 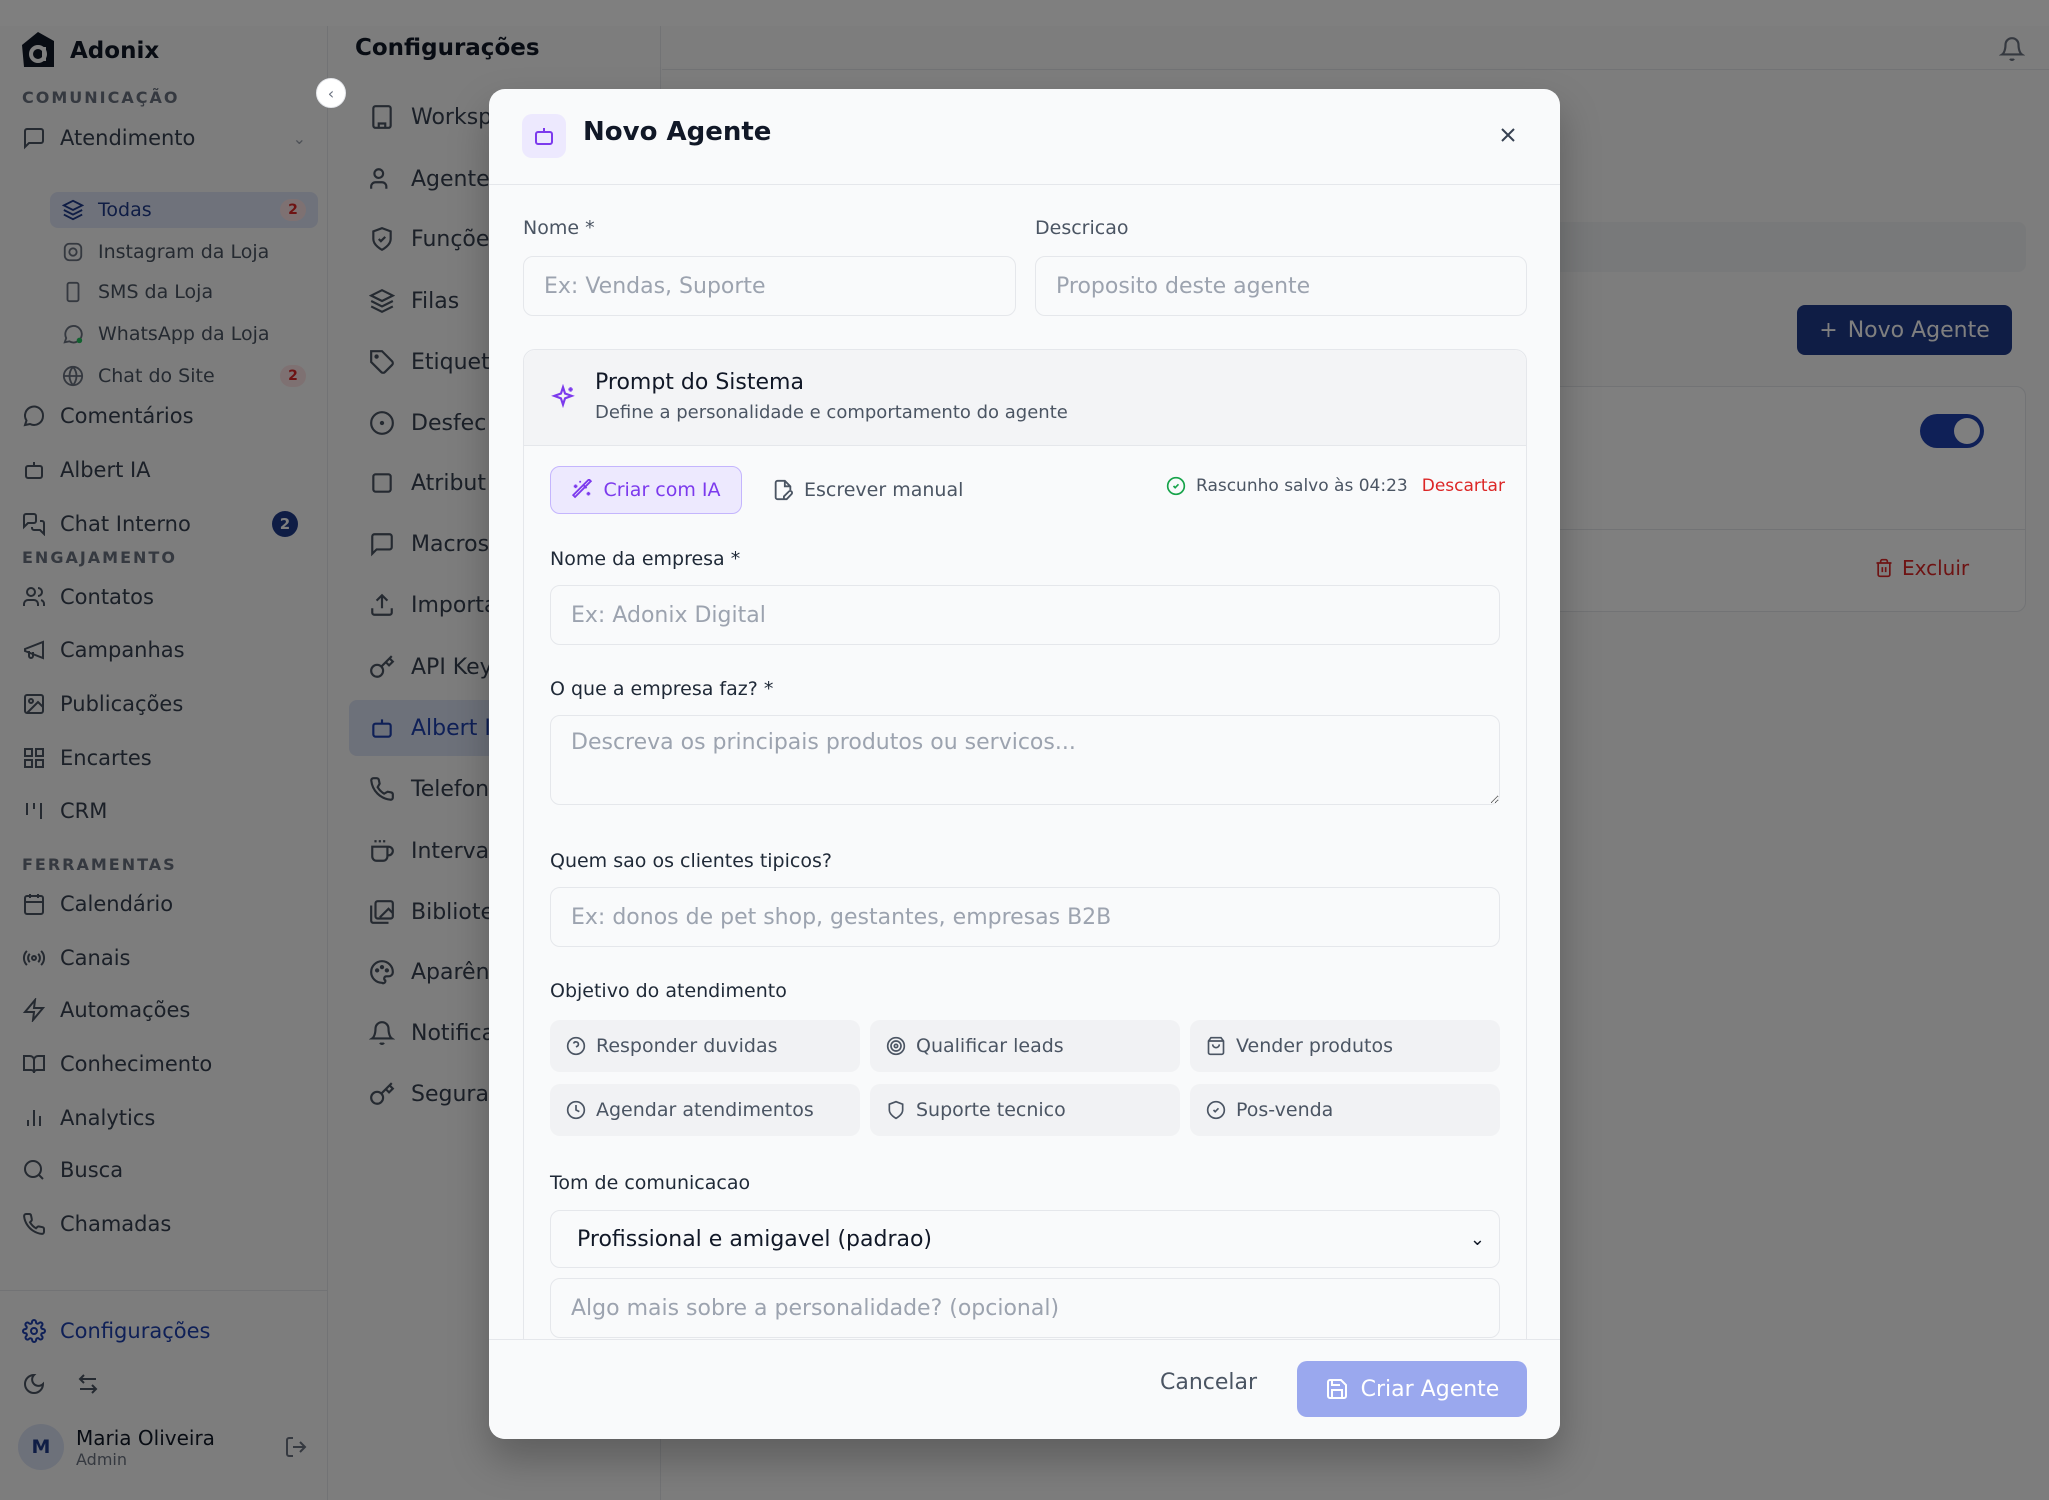 I want to click on goal-label: Suporte tecnico, so click(x=991, y=1110).